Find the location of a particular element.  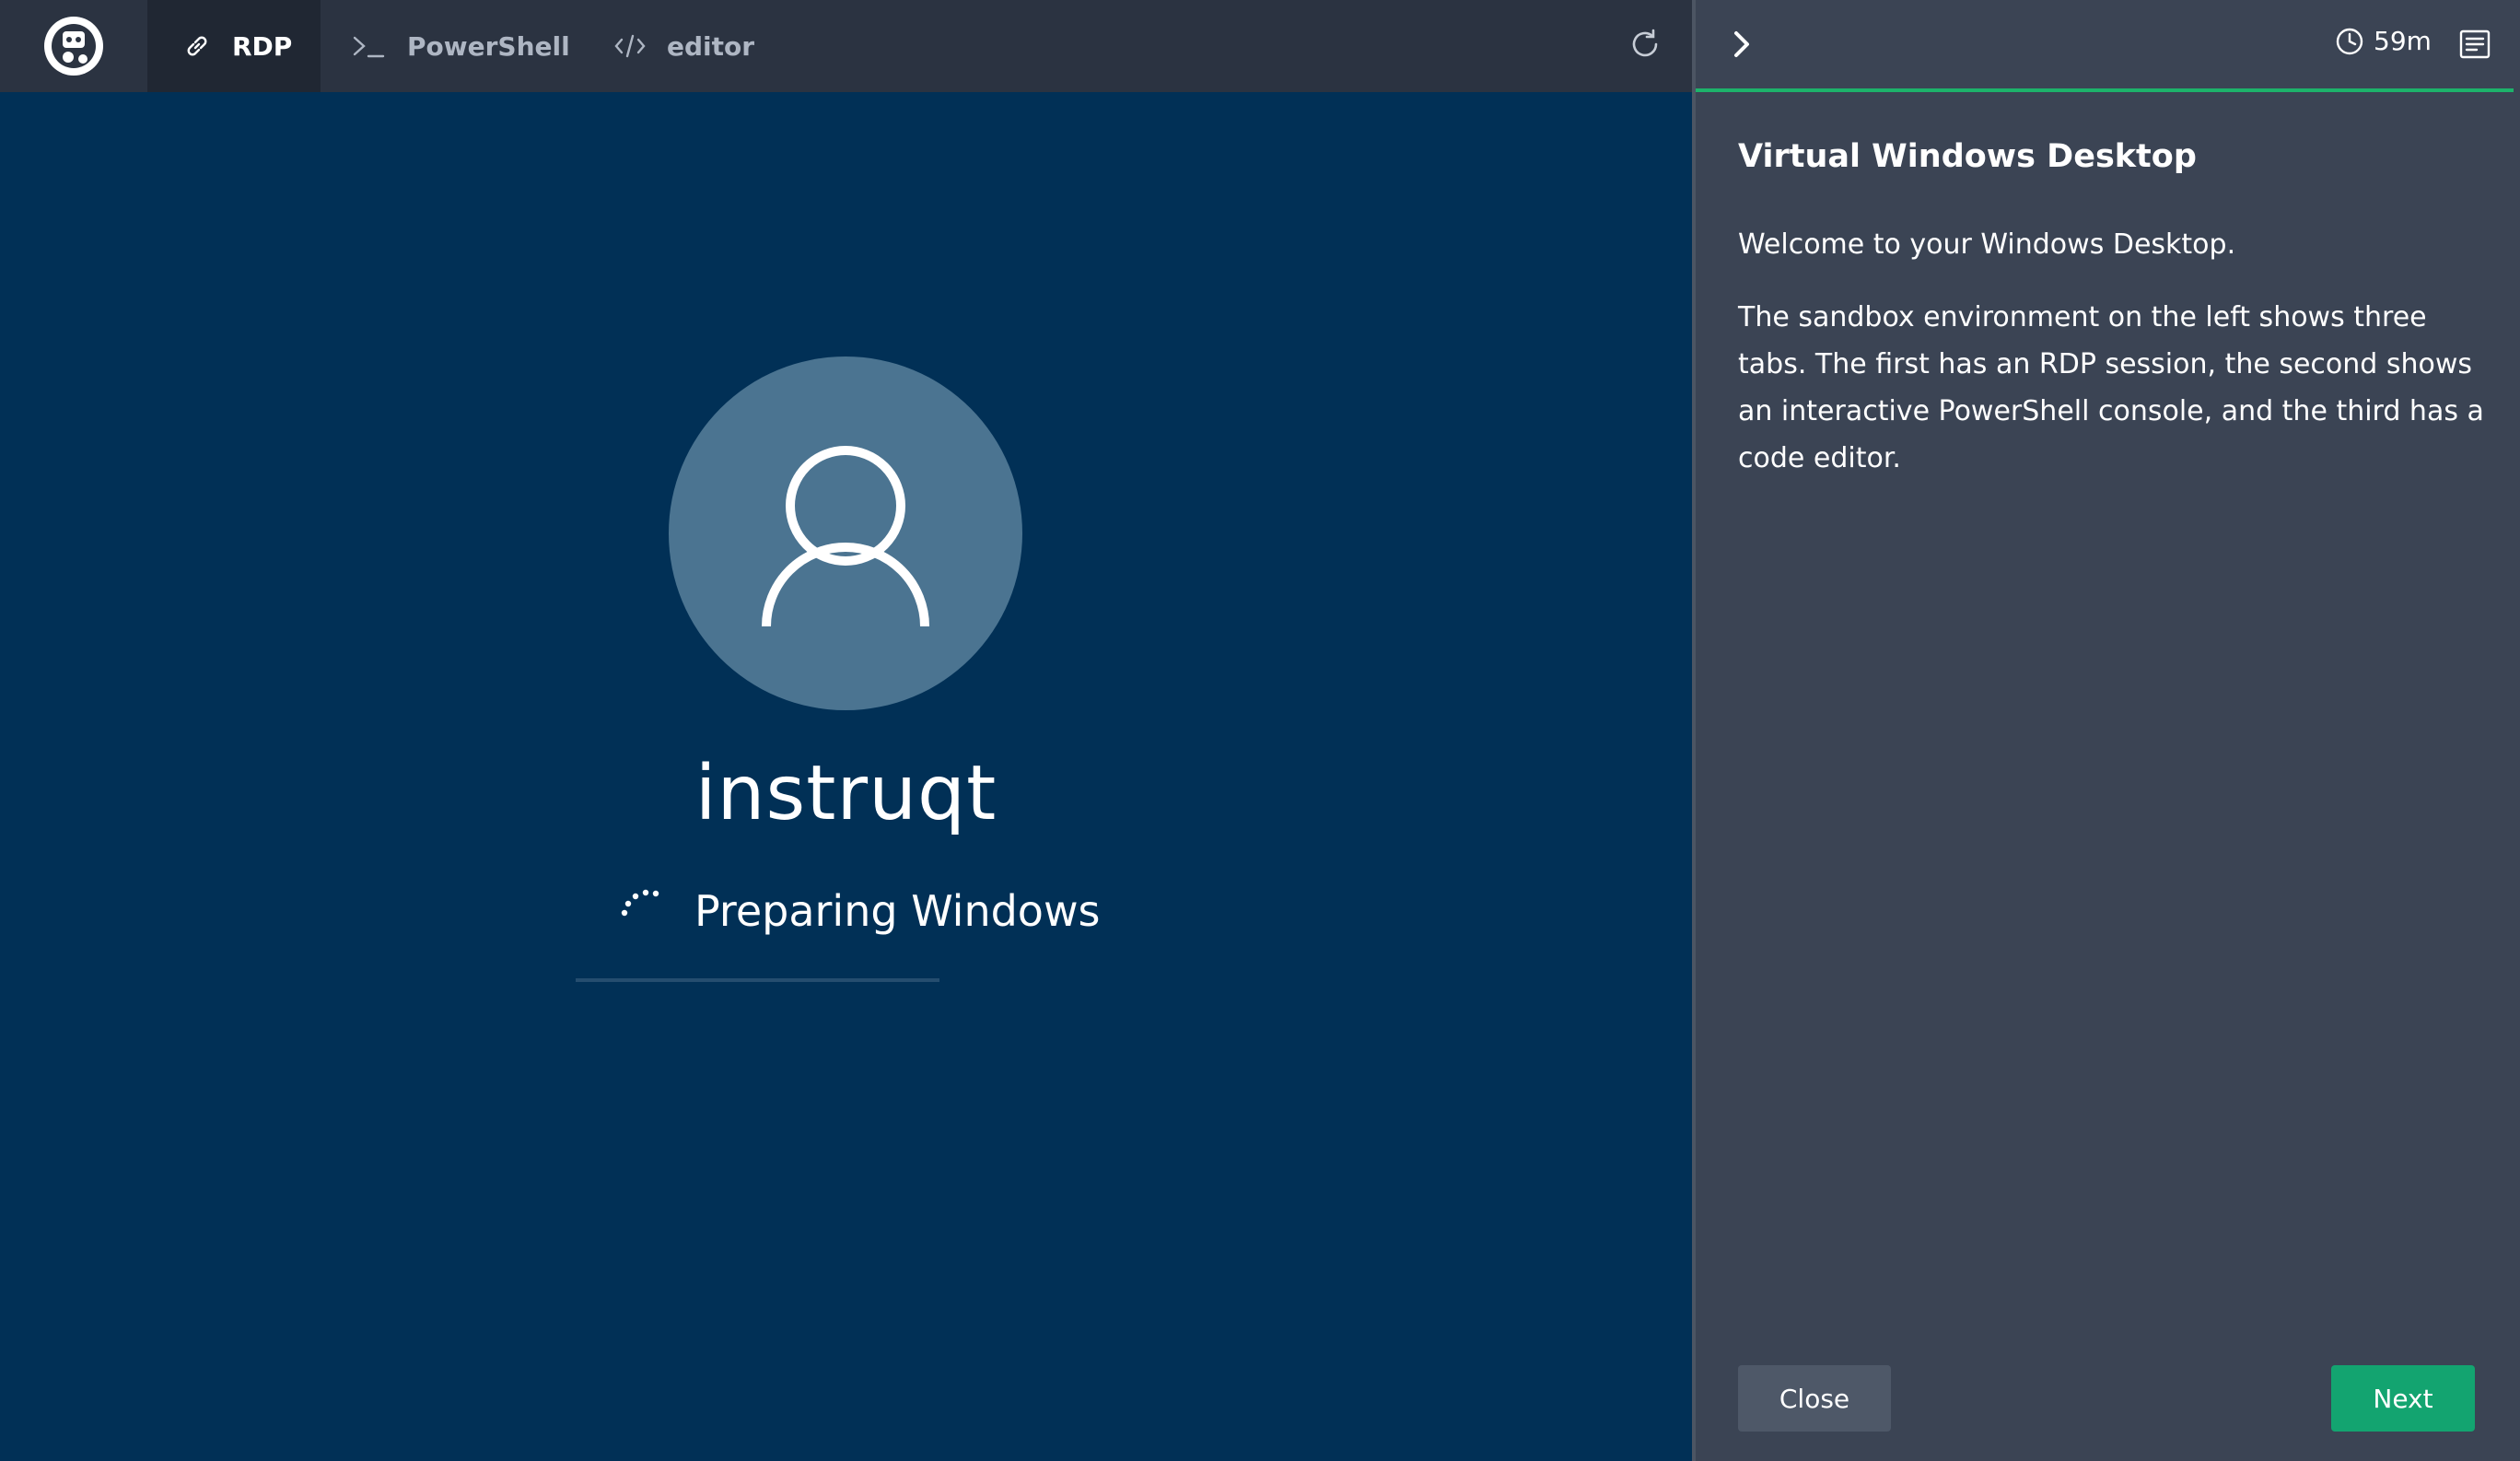

tab-rdp-label: RDP is located at coordinates (262, 46).